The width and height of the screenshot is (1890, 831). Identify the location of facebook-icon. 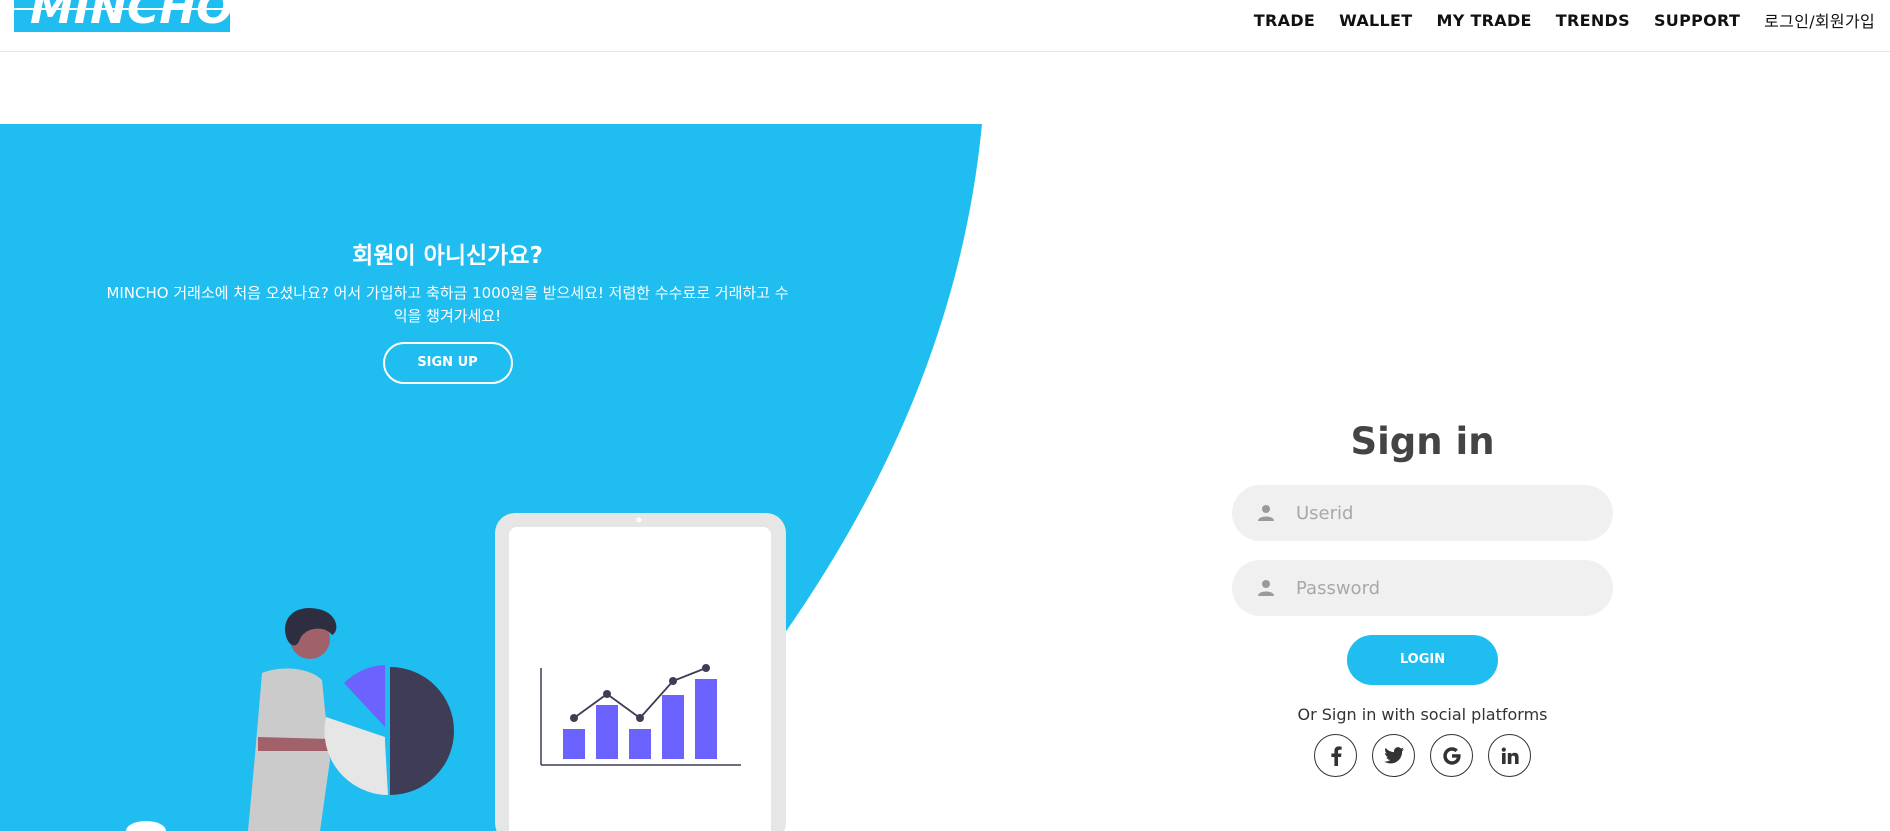
(1335, 755).